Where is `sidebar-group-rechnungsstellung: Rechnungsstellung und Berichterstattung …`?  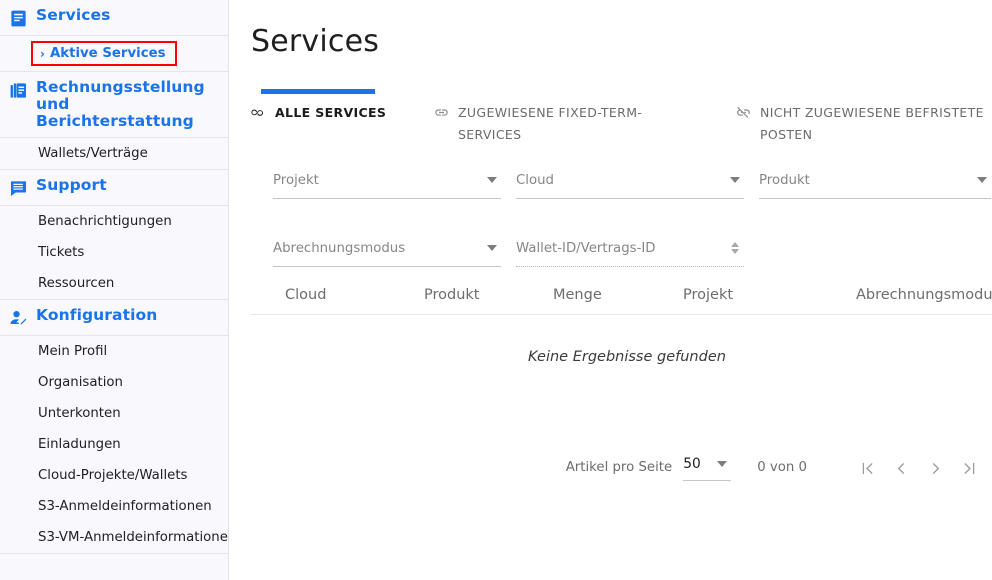
sidebar-group-rechnungsstellung: Rechnungsstellung und Berichterstattung … is located at coordinates (114, 121).